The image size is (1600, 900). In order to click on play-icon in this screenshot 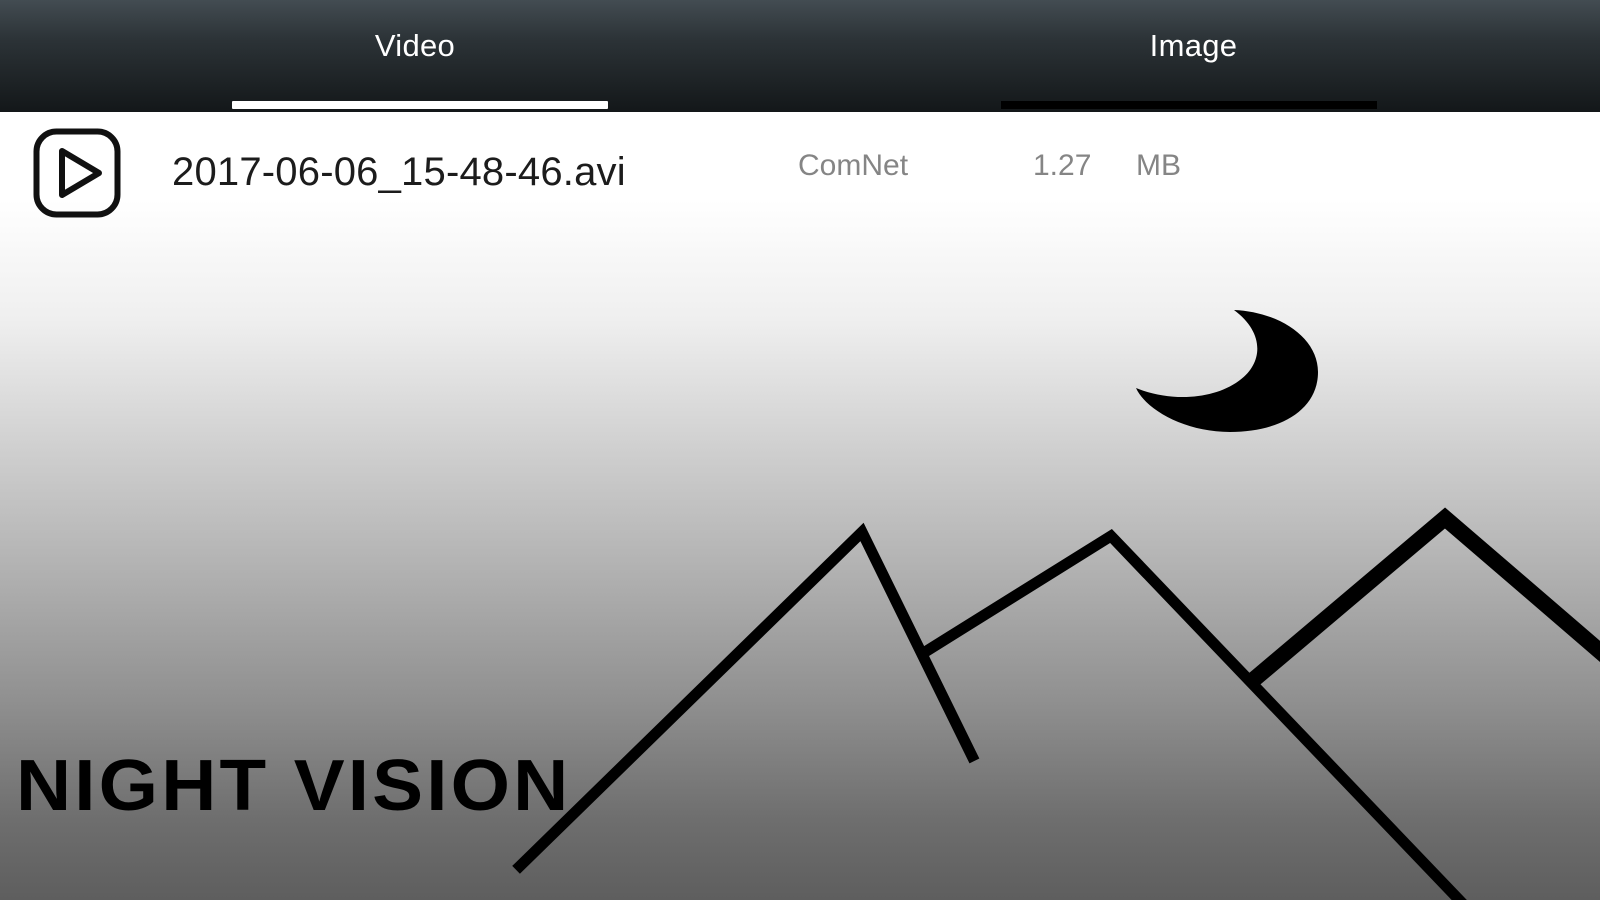, I will do `click(77, 173)`.